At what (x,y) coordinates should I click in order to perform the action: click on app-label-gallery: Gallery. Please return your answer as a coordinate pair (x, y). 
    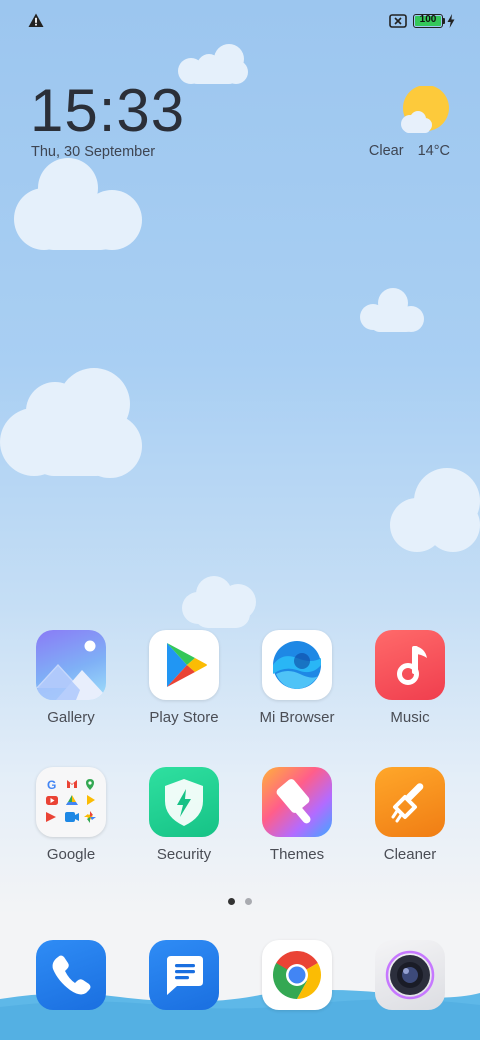
    Looking at the image, I should click on (71, 717).